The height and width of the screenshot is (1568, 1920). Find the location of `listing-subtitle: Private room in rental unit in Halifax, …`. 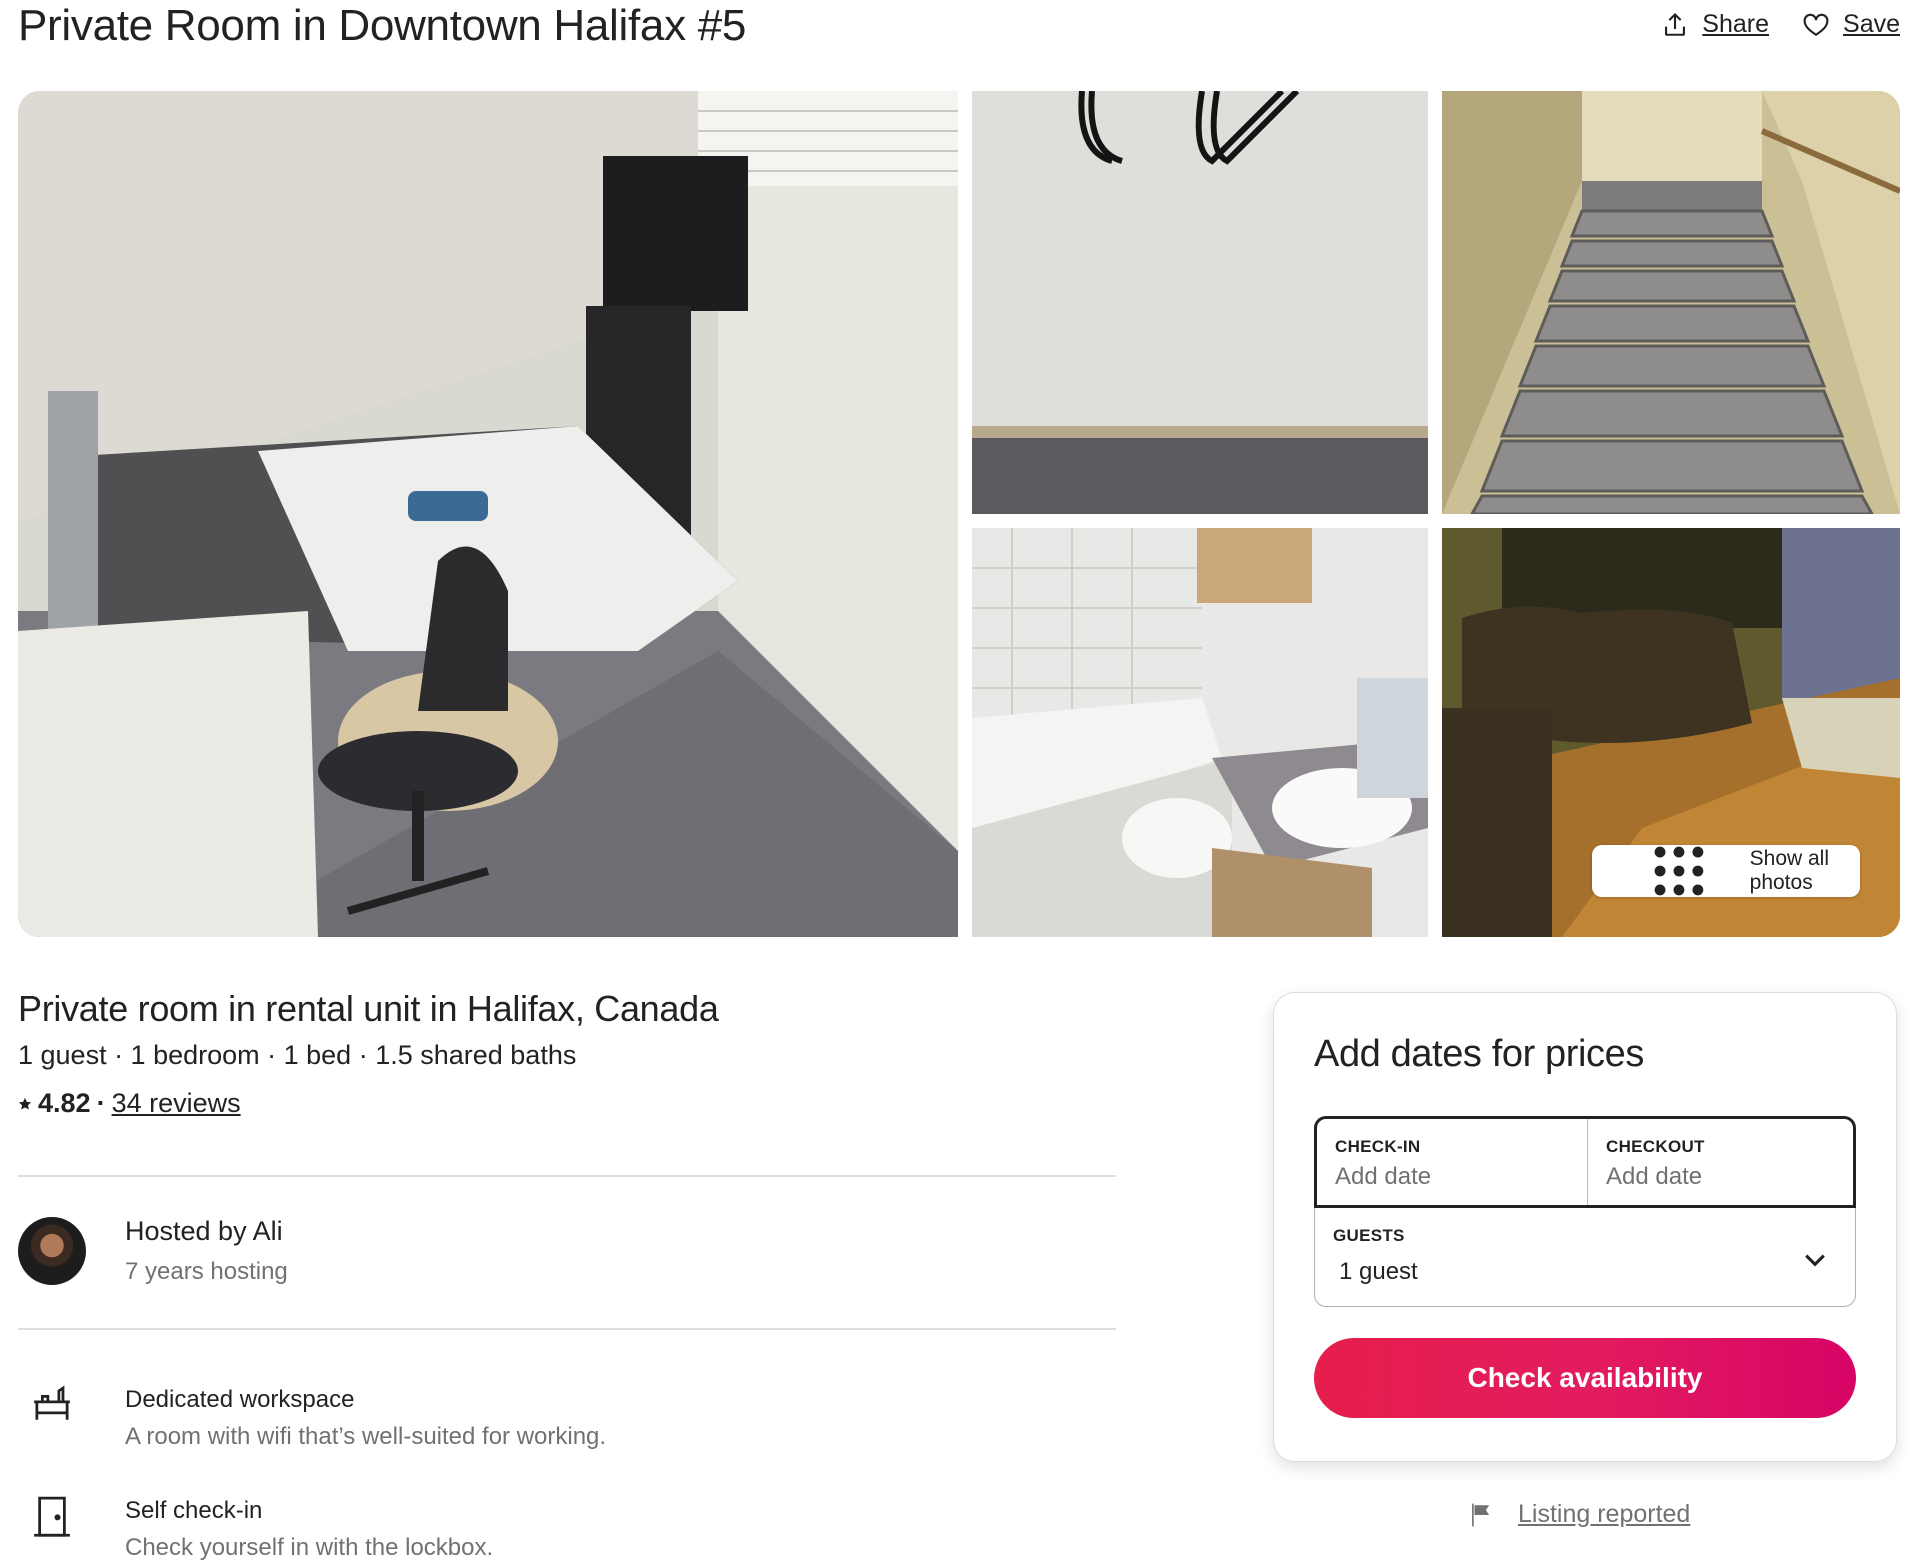

listing-subtitle: Private room in rental unit in Halifax, … is located at coordinates (368, 1008).